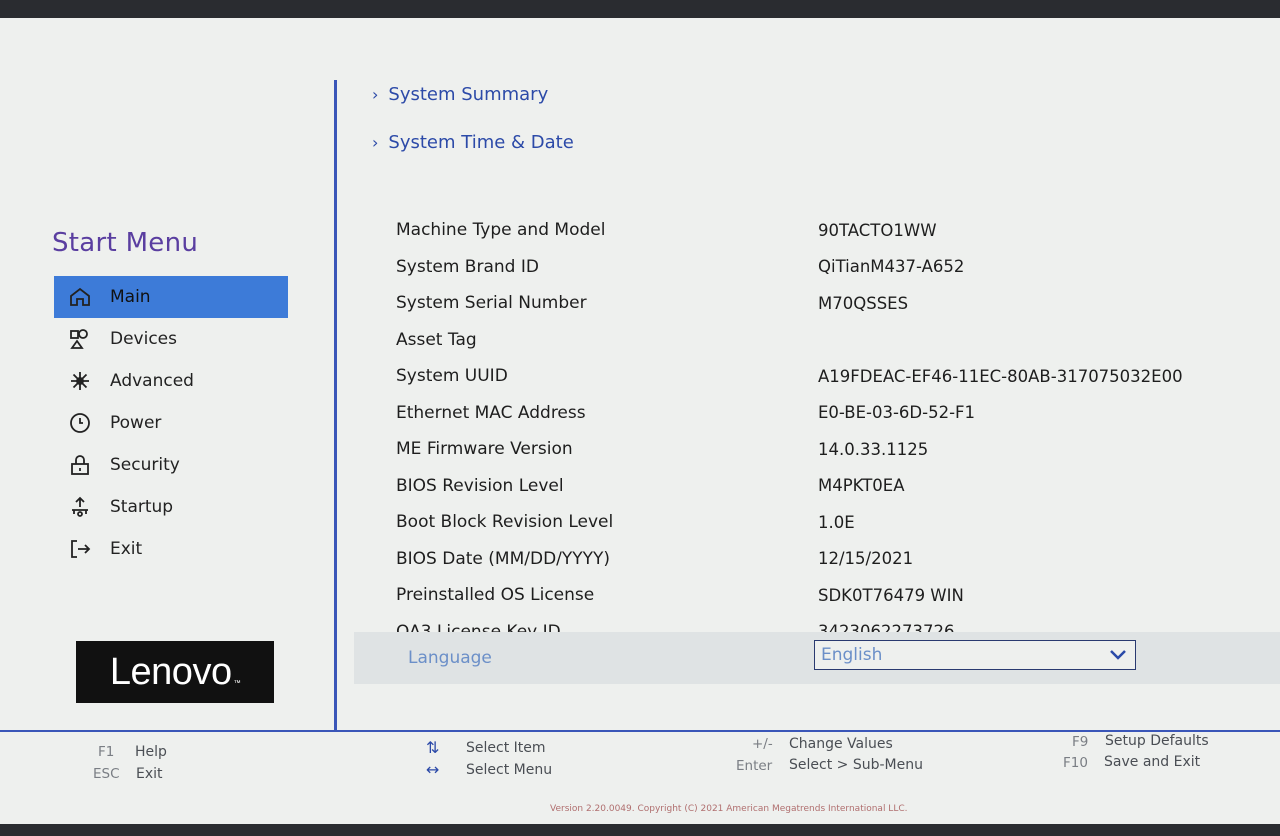 The height and width of the screenshot is (836, 1280). What do you see at coordinates (891, 595) in the screenshot?
I see `info-value: SDK0T76479 WIN` at bounding box center [891, 595].